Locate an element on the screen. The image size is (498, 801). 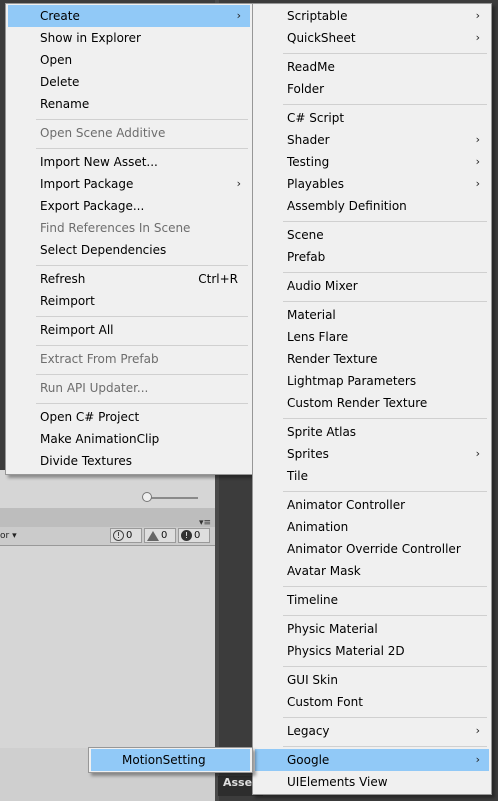
menu-item-import-package: Import Package › is located at coordinates (129, 184).